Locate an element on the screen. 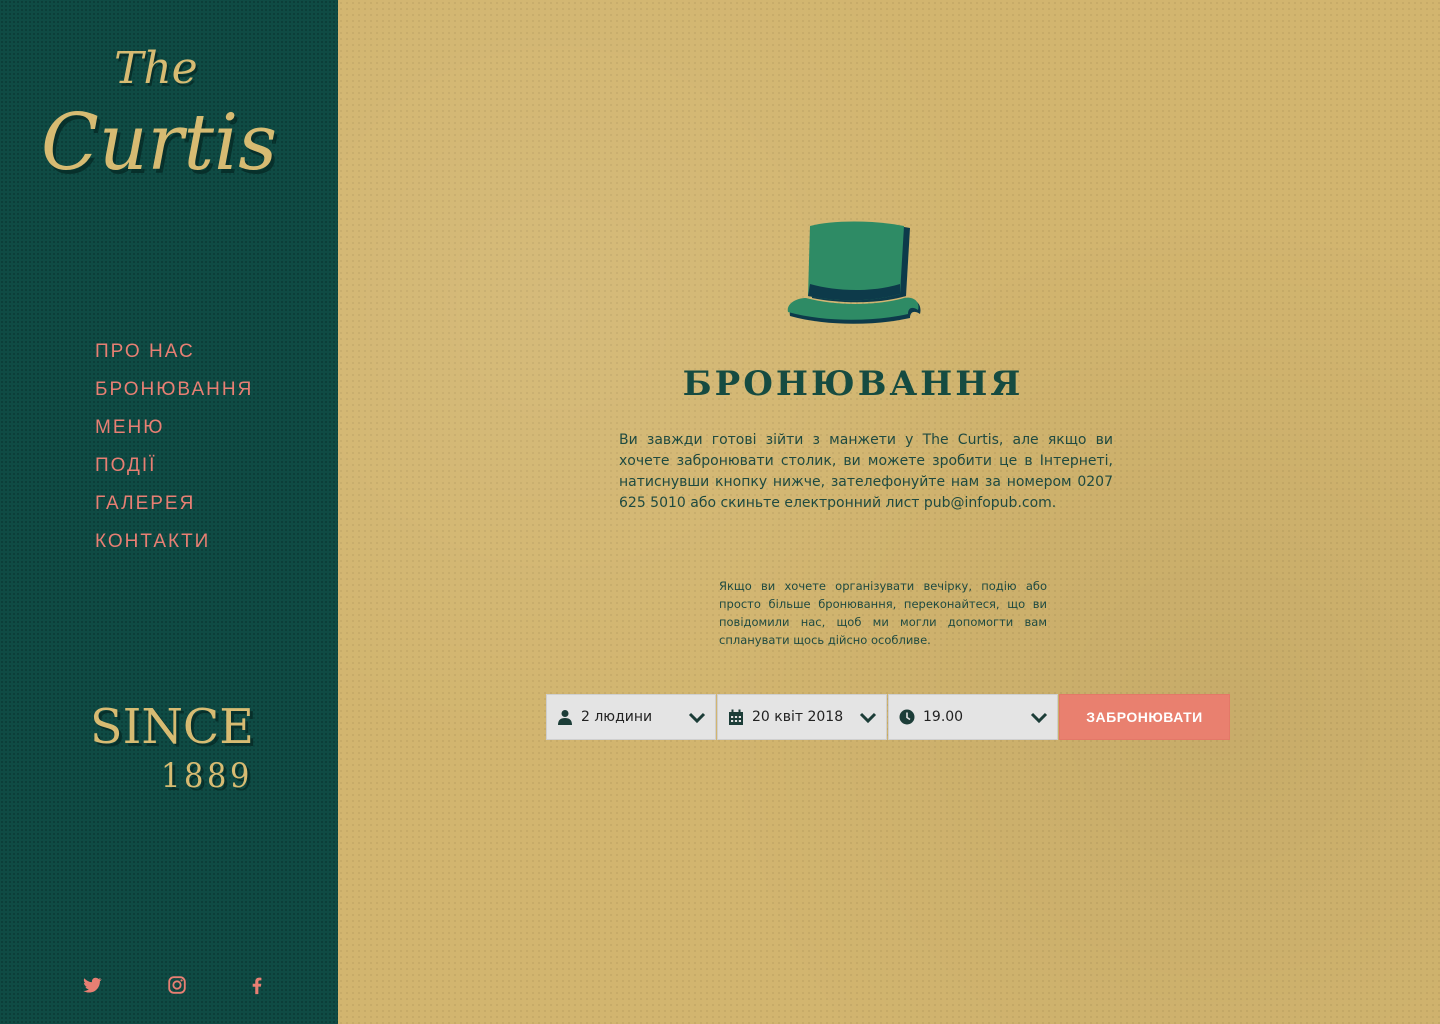  nav-item-booking: БРОНЮВАННЯ is located at coordinates (174, 397).